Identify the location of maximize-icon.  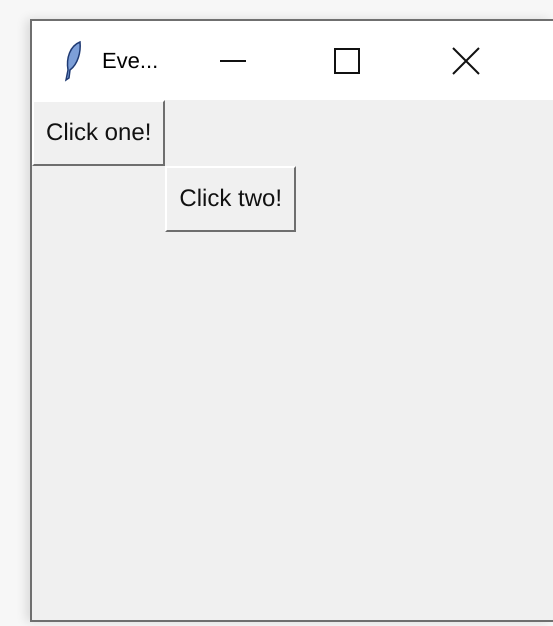
(347, 61).